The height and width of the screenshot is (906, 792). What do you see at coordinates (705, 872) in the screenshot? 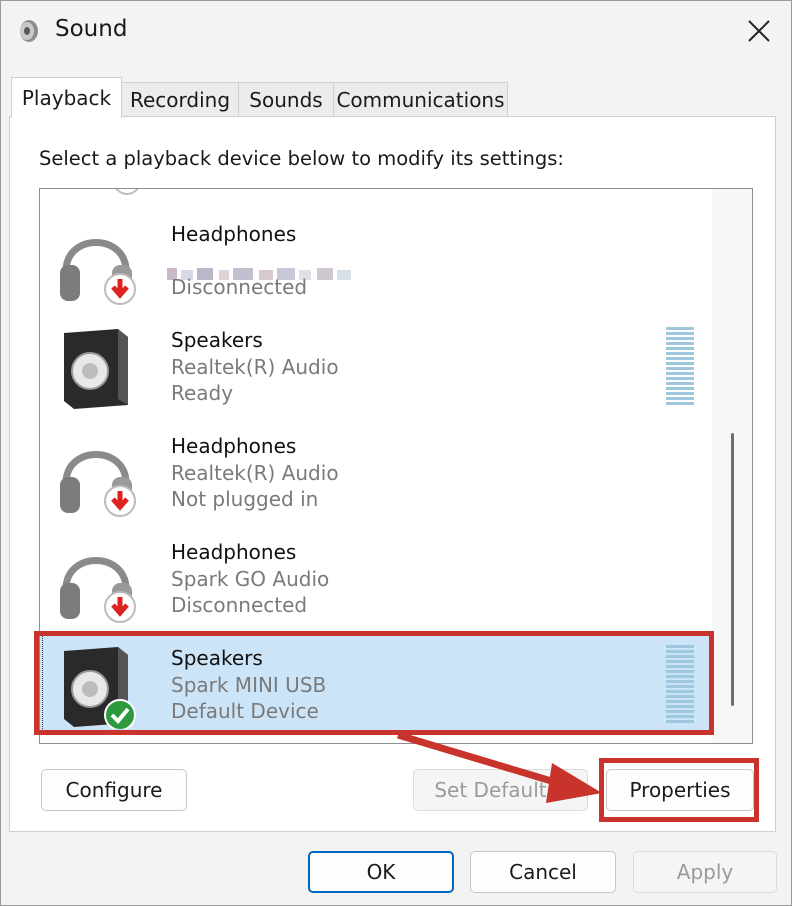
I see `apply-button: Apply` at bounding box center [705, 872].